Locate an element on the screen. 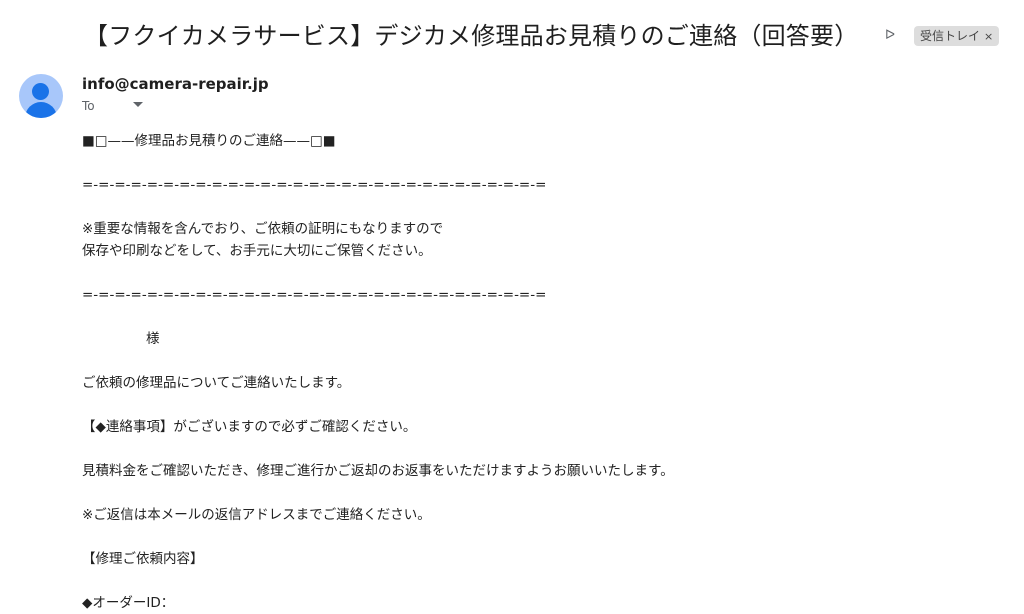 This screenshot has height=614, width=1024. order-id-line: ◆オーダーID： is located at coordinates (128, 603).